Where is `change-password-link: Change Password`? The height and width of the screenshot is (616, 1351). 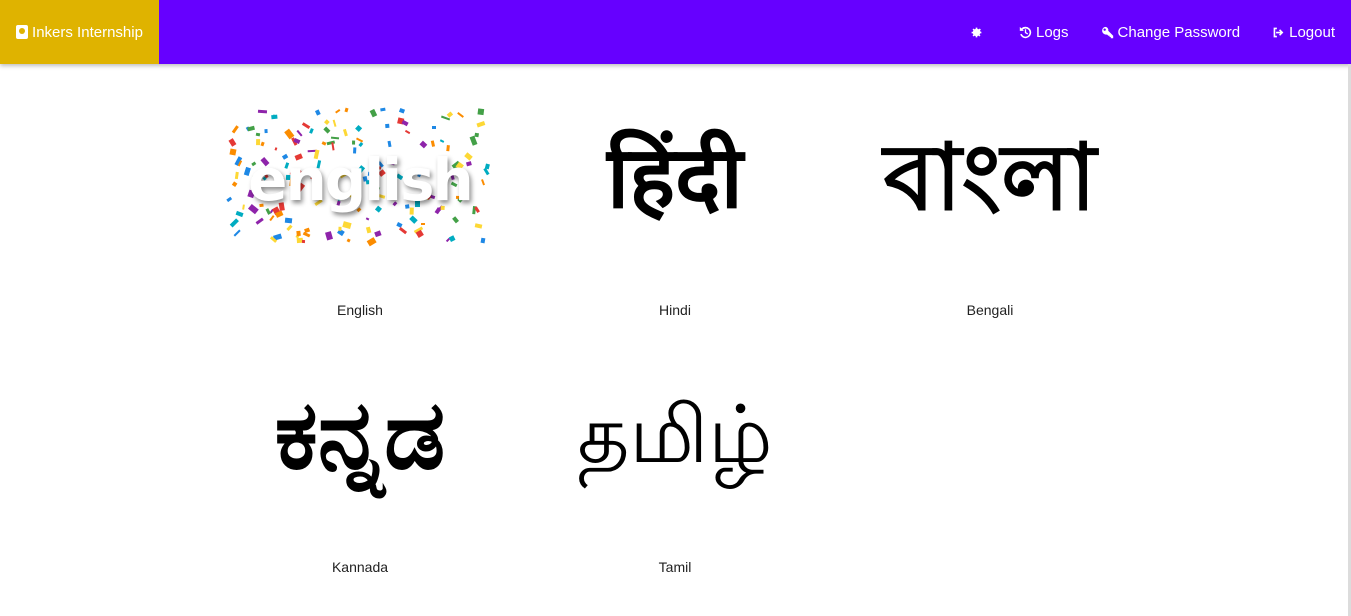
change-password-link: Change Password is located at coordinates (1171, 32).